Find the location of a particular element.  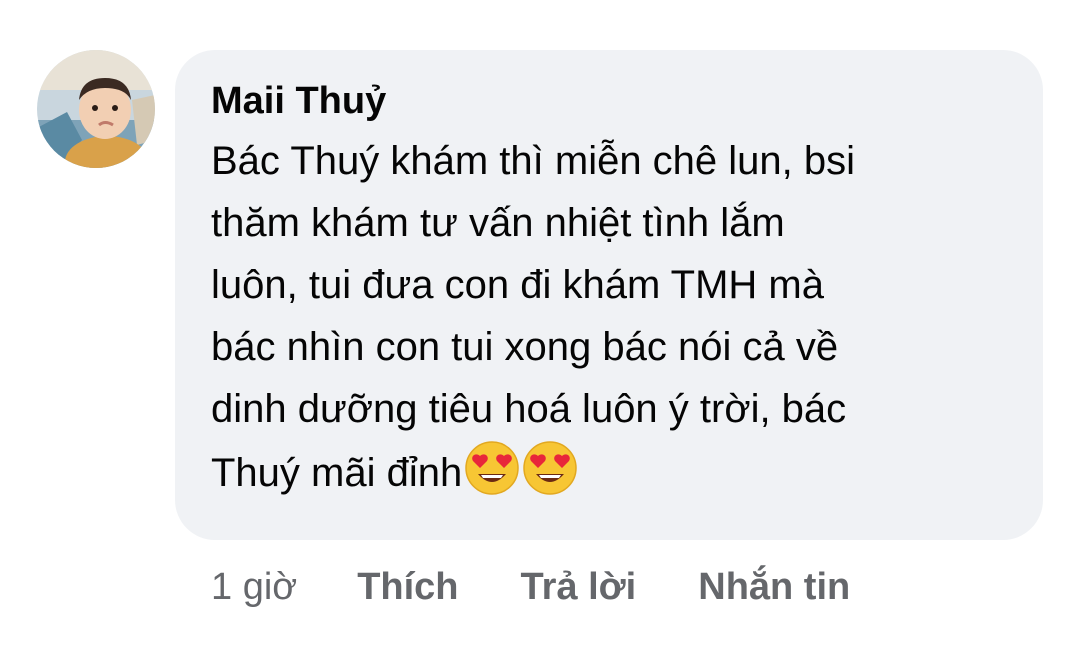

comment-line: dinh dưỡng tiêu hoá luôn ý trời, bác is located at coordinates (529, 409).